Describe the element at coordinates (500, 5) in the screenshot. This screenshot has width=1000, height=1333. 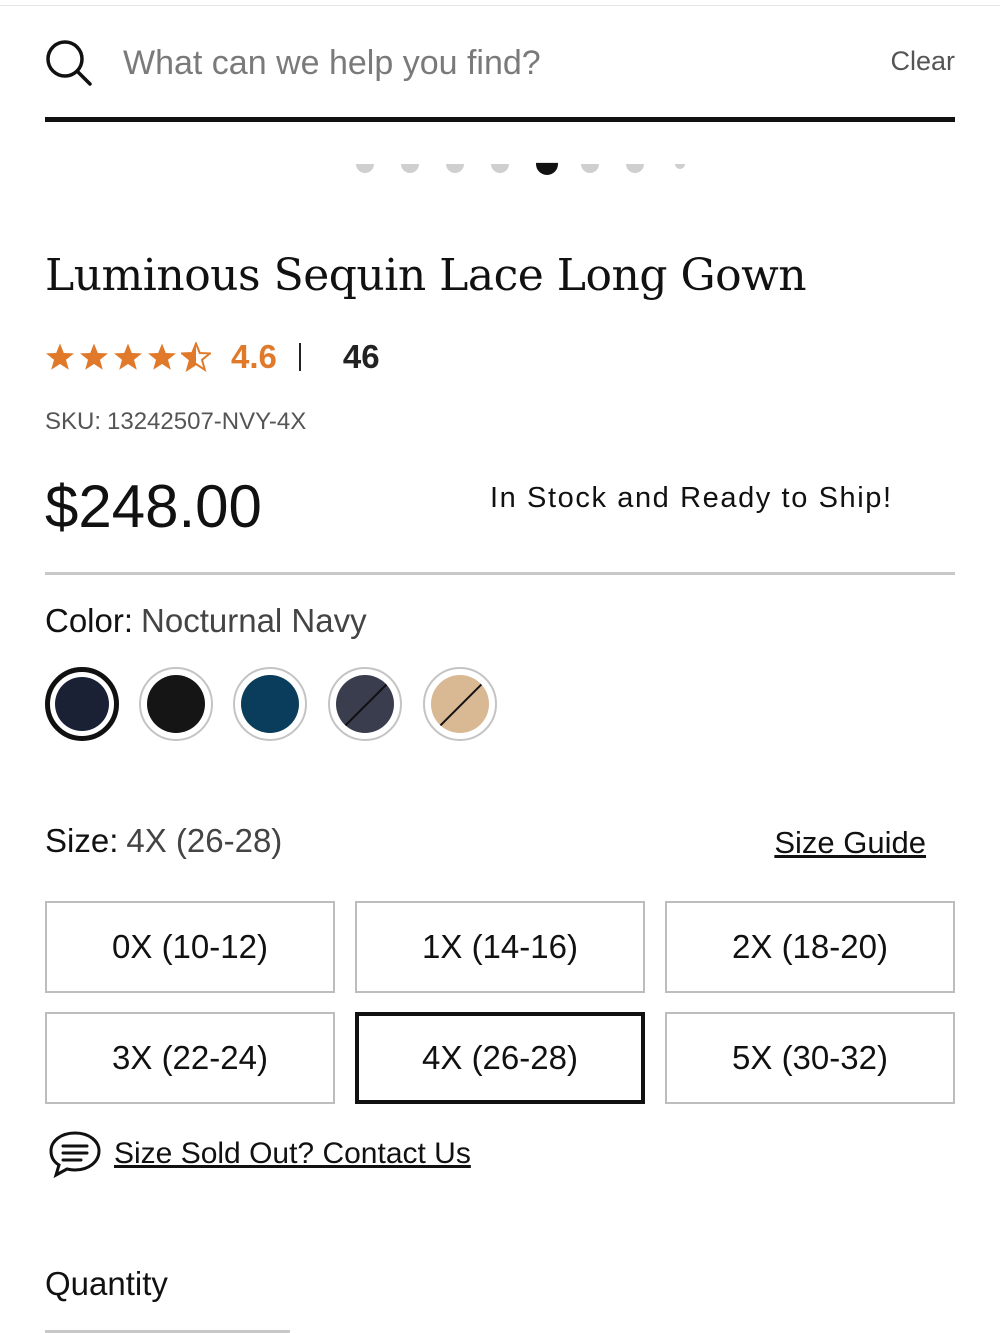
I see `top-divider` at that location.